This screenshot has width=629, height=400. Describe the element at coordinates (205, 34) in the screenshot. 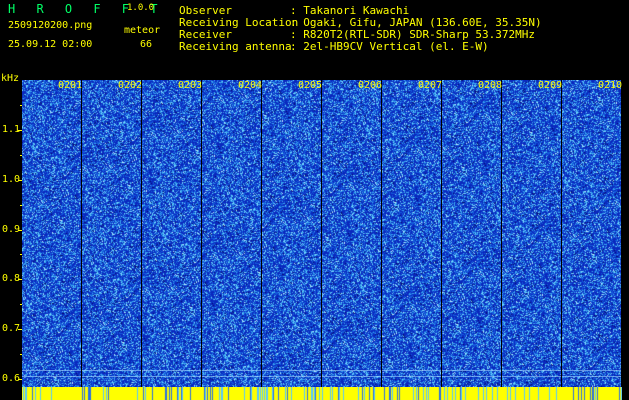

I see `receiver-label: Receiver` at that location.